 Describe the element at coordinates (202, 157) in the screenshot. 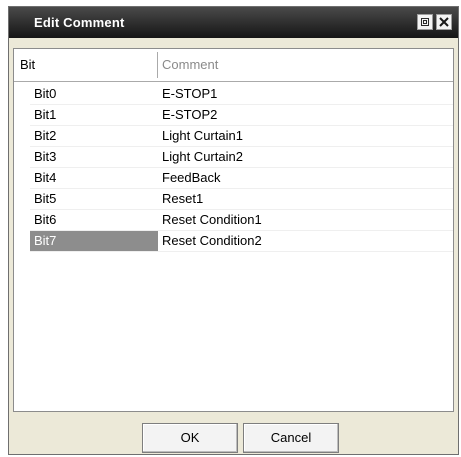

I see `comment-cell: Light Curtain2` at that location.